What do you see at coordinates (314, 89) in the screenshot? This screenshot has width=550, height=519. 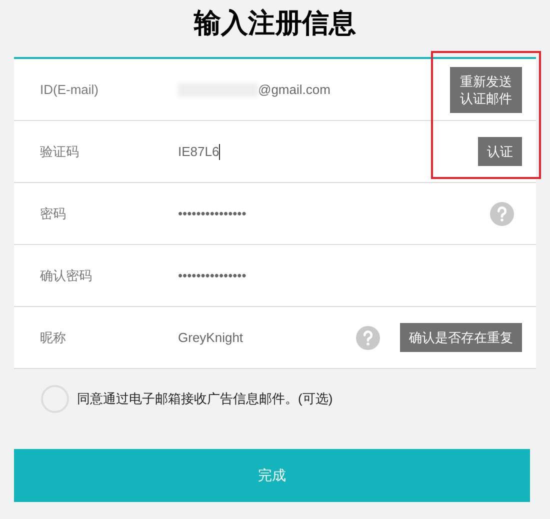 I see `input-field: @gmail.com` at bounding box center [314, 89].